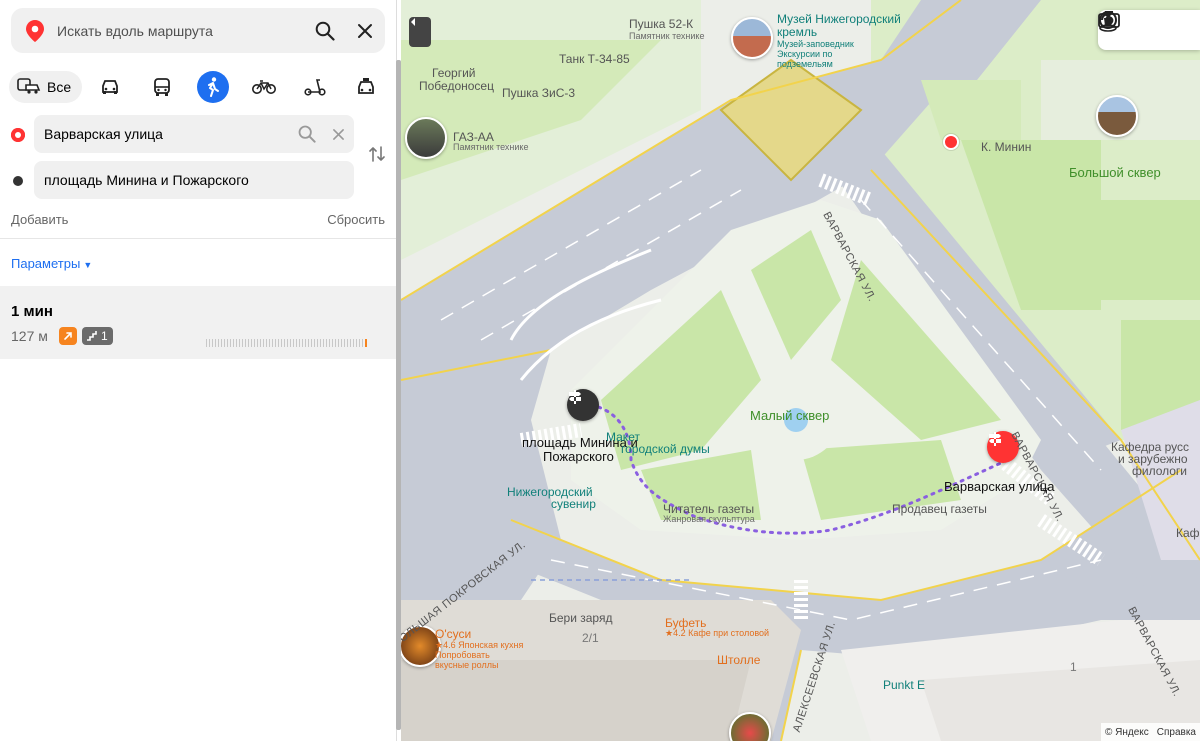  What do you see at coordinates (1176, 732) in the screenshot?
I see `help-link: Справка` at bounding box center [1176, 732].